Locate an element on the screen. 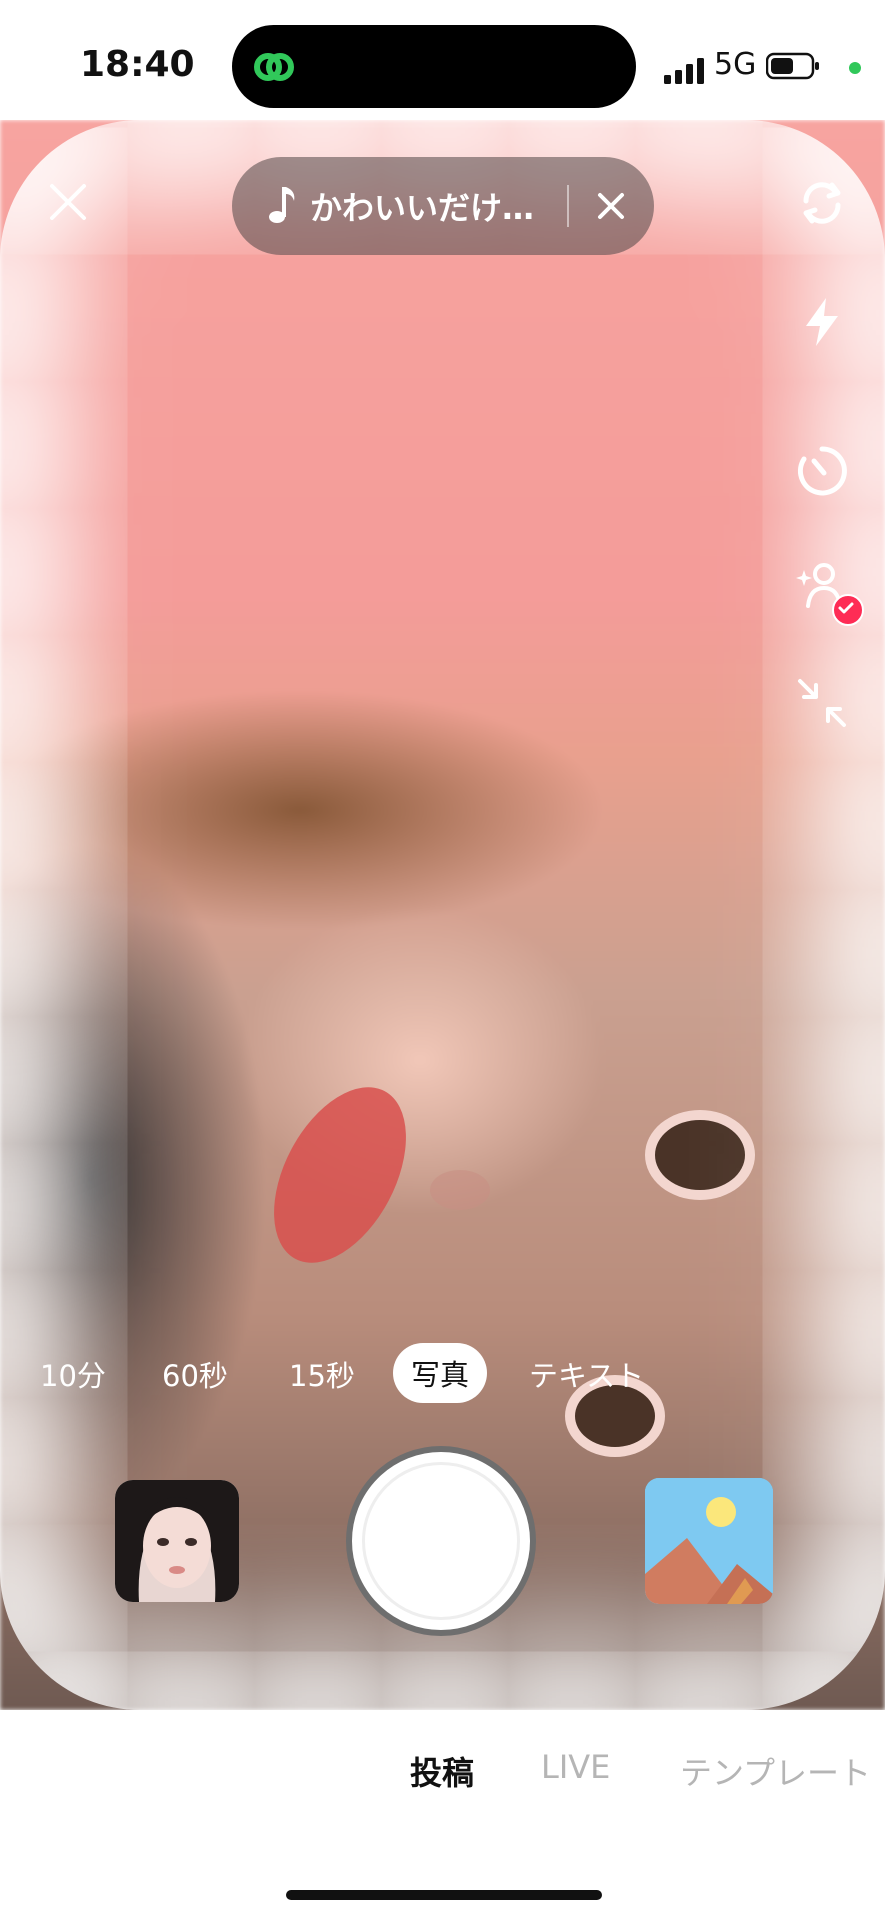 The image size is (885, 1920). check-icon is located at coordinates (846, 608).